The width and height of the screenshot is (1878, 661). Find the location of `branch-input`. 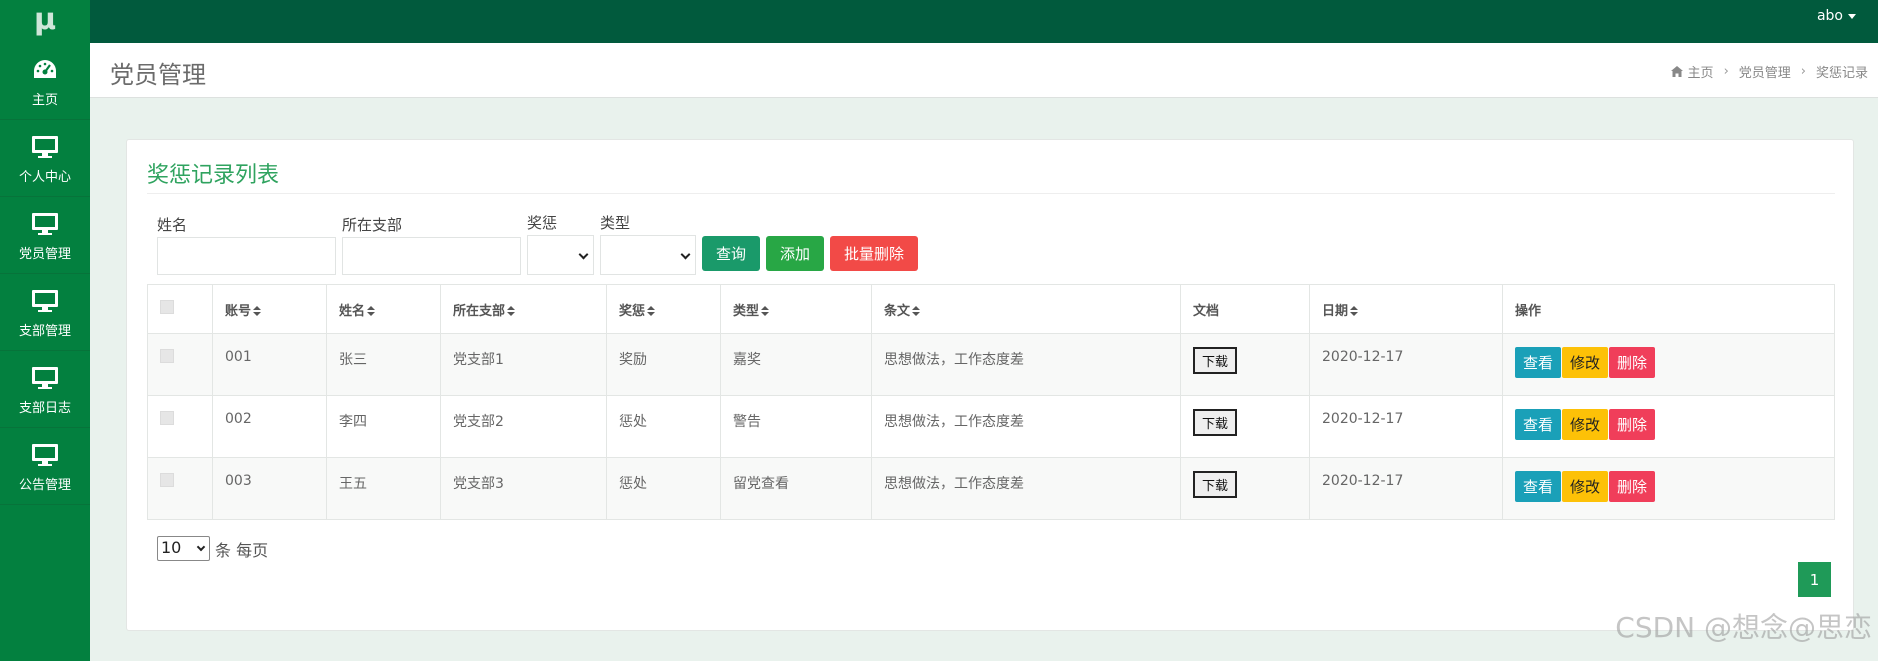

branch-input is located at coordinates (431, 256).